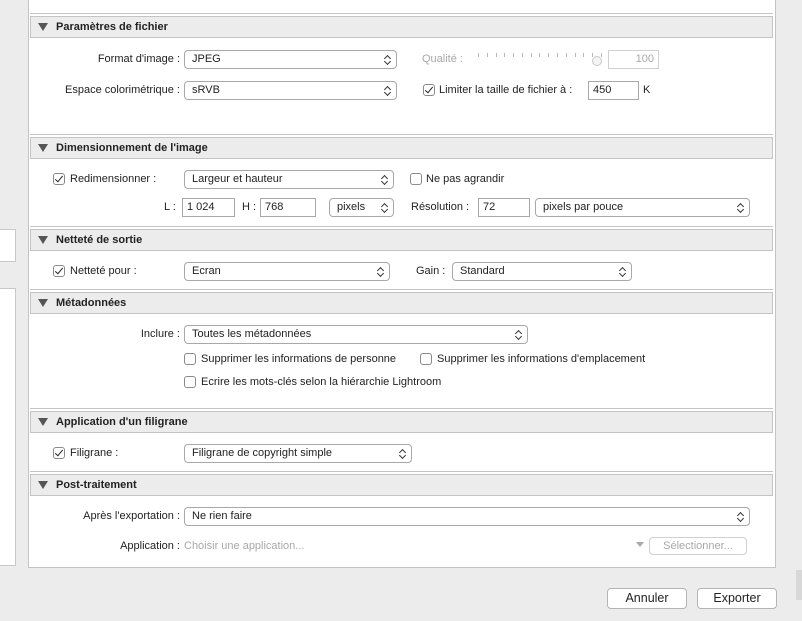 Image resolution: width=802 pixels, height=621 pixels. What do you see at coordinates (206, 59) in the screenshot?
I see `format-value: JPEG` at bounding box center [206, 59].